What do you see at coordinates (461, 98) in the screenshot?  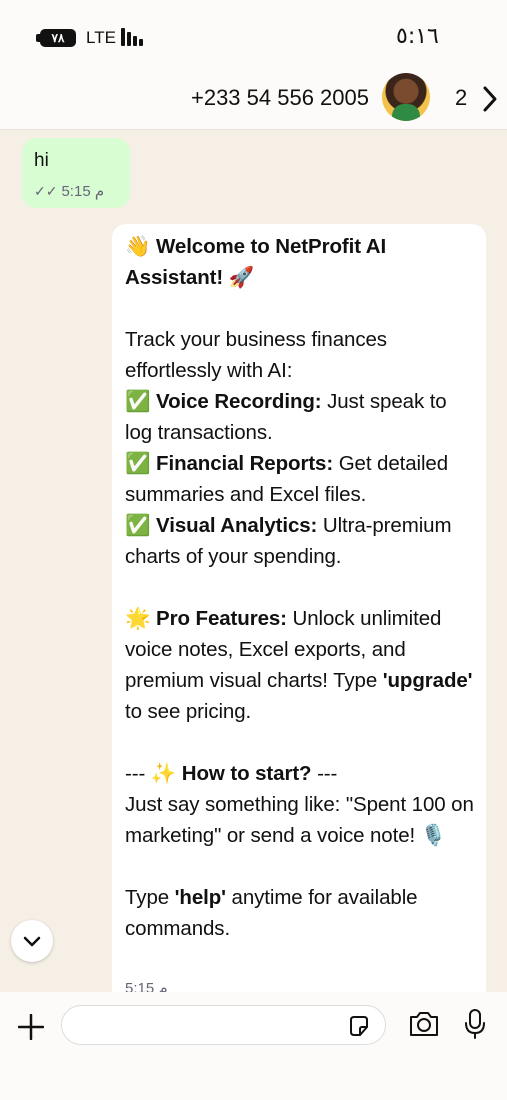 I see `unread-count: 2` at bounding box center [461, 98].